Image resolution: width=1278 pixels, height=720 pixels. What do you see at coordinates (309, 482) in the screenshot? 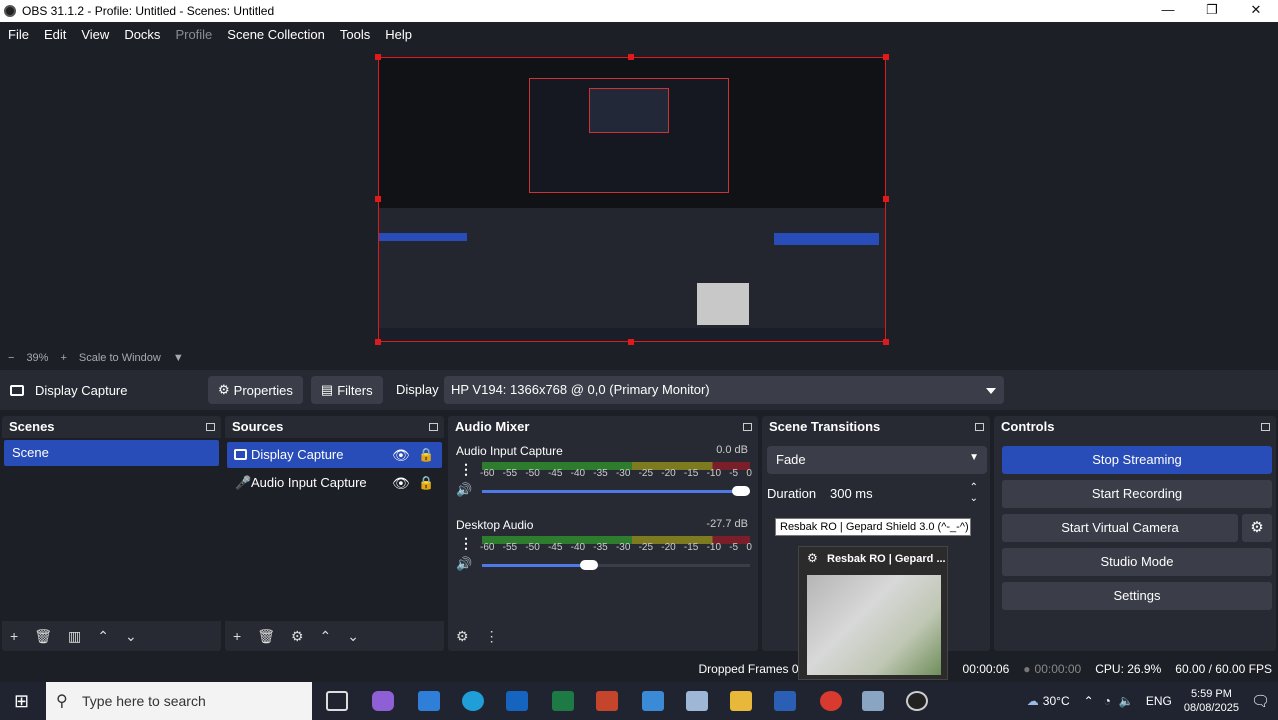
I see `source-label: Audio Input Capture` at bounding box center [309, 482].